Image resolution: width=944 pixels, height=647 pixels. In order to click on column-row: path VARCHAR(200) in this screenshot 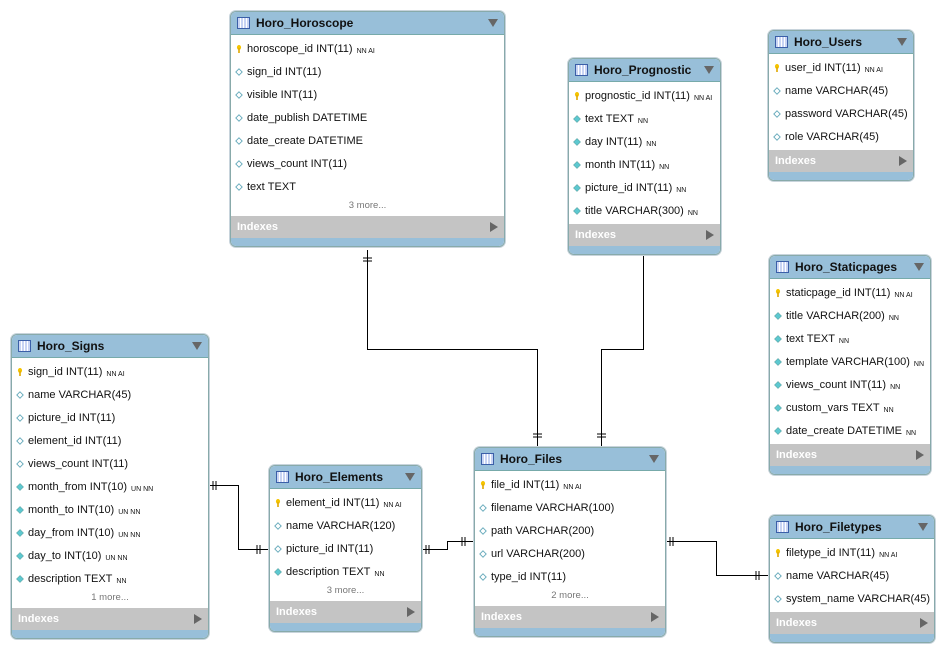, I will do `click(570, 530)`.